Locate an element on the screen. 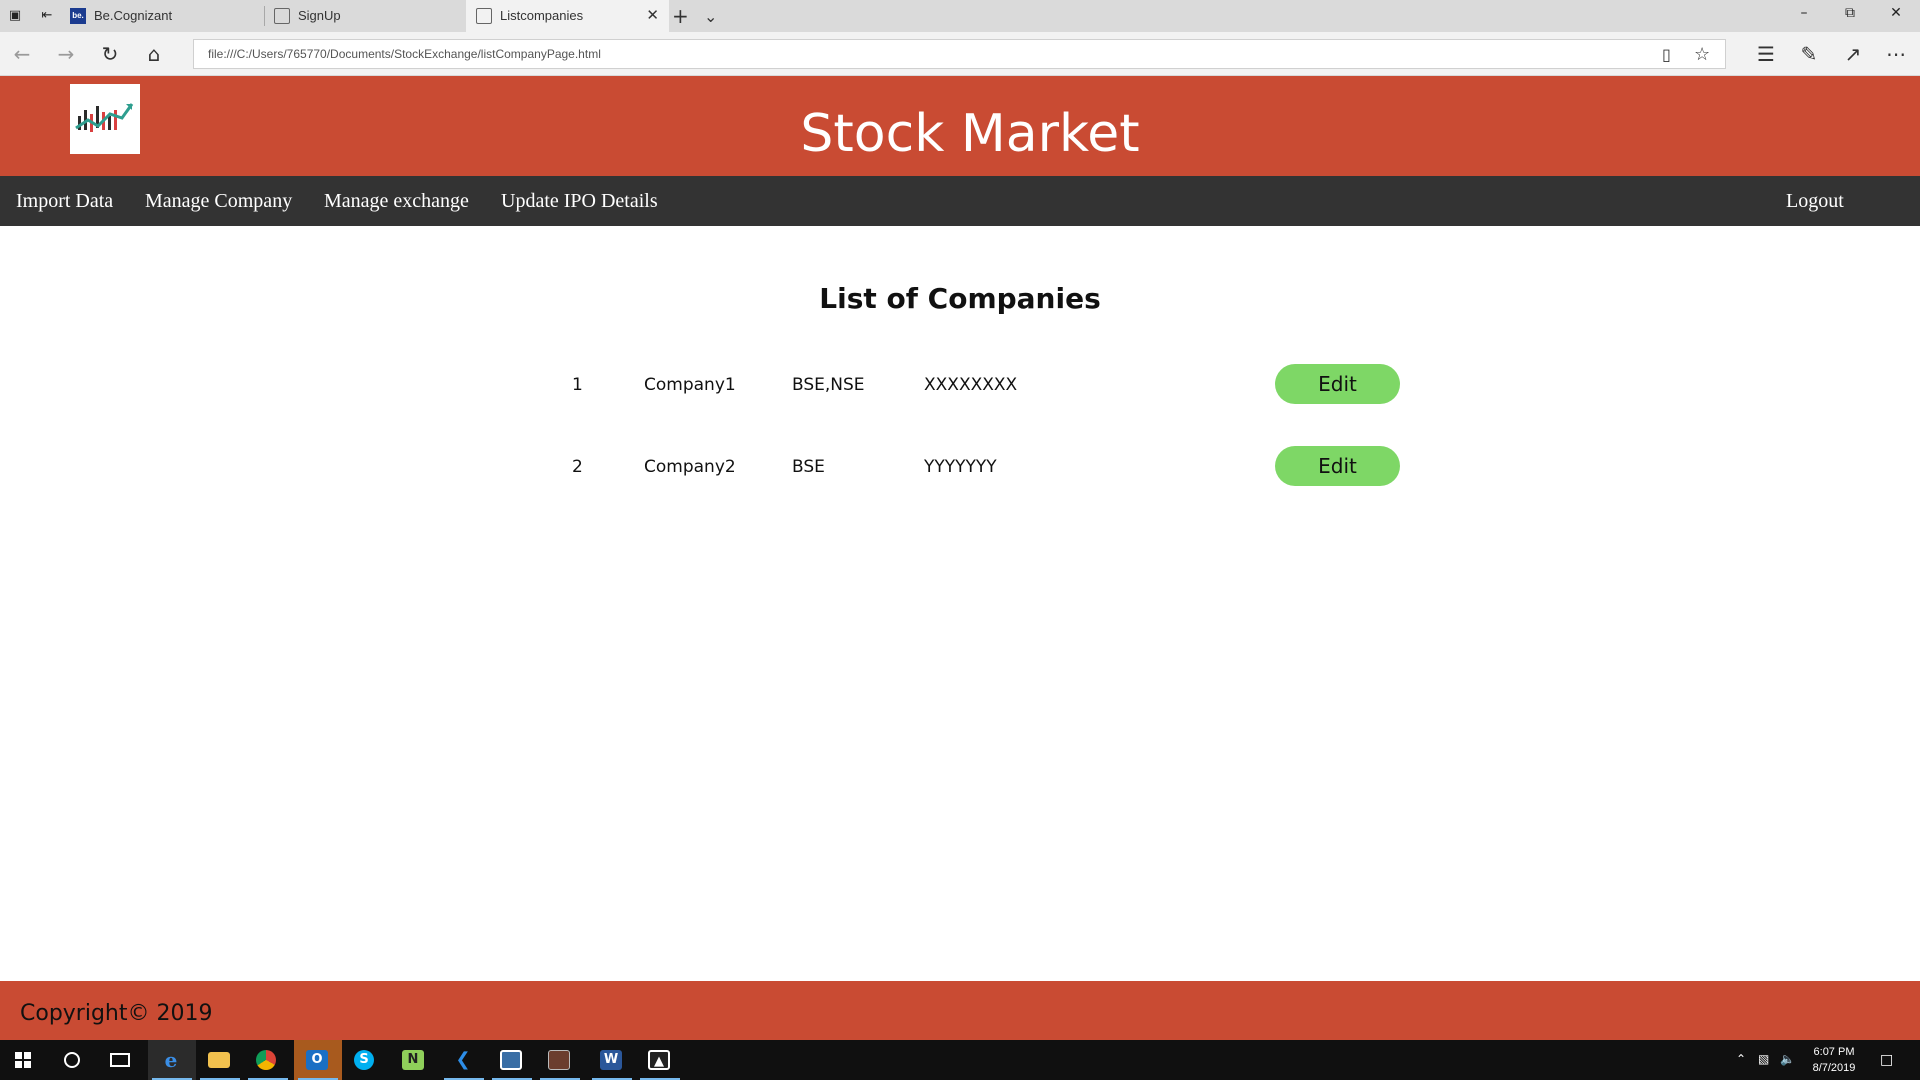 Image resolution: width=1920 pixels, height=1080 pixels. tab-actions-icon: ▣ is located at coordinates (15, 16).